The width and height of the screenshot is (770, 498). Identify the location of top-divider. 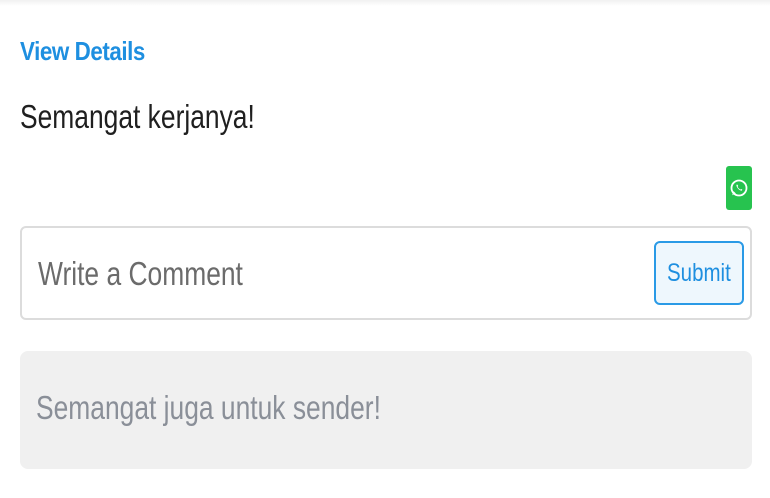
(385, 3).